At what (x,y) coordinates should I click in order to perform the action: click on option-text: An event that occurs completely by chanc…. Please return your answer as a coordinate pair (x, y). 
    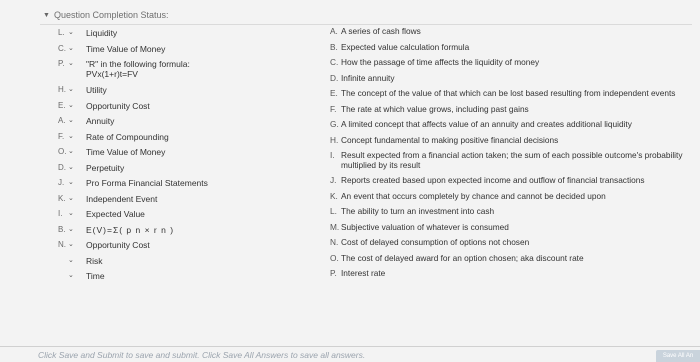
    Looking at the image, I should click on (473, 195).